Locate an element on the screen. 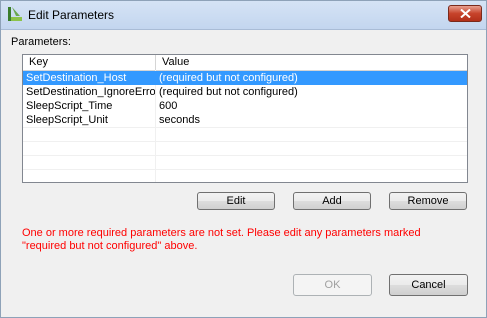  cancel-button: Cancel is located at coordinates (428, 285).